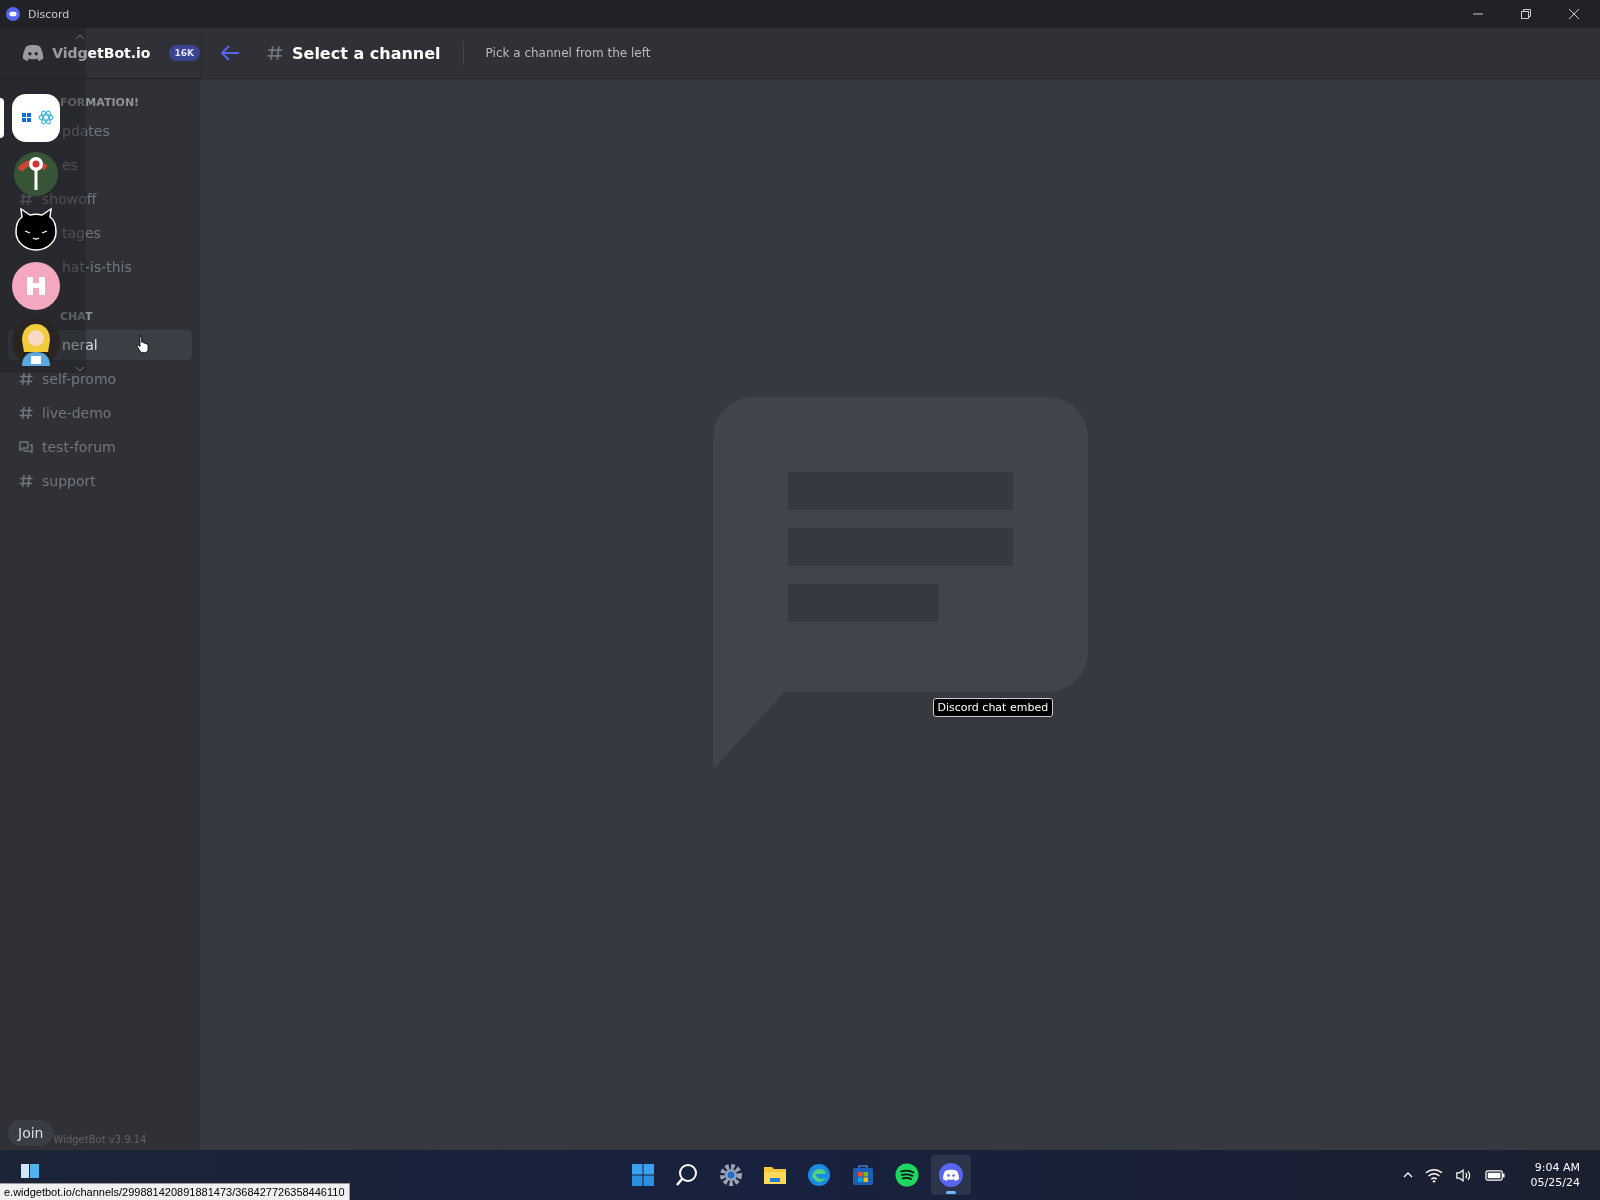  Describe the element at coordinates (907, 1175) in the screenshot. I see `music-app-icon` at that location.